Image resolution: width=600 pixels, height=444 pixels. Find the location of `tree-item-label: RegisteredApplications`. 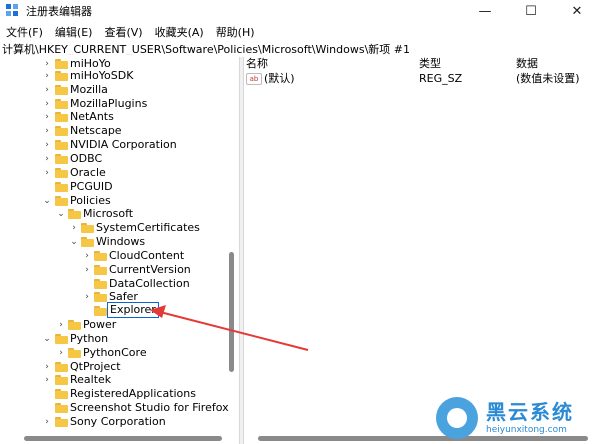

tree-item-label: RegisteredApplications is located at coordinates (133, 393).